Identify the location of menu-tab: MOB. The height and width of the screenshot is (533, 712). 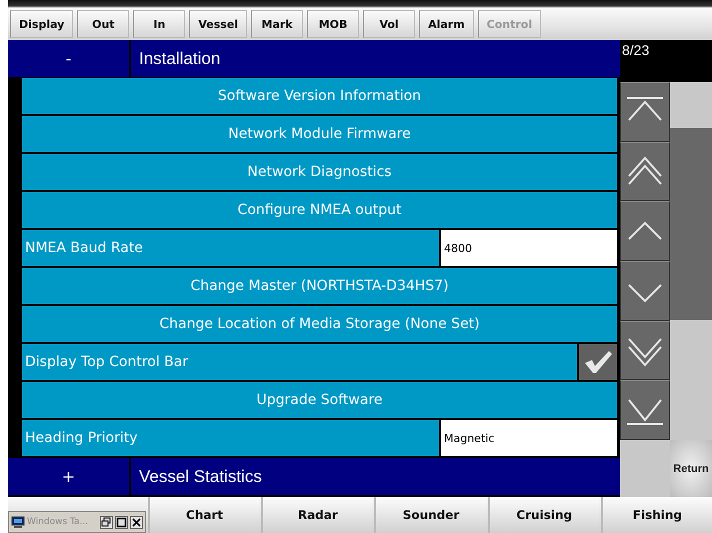
(333, 24).